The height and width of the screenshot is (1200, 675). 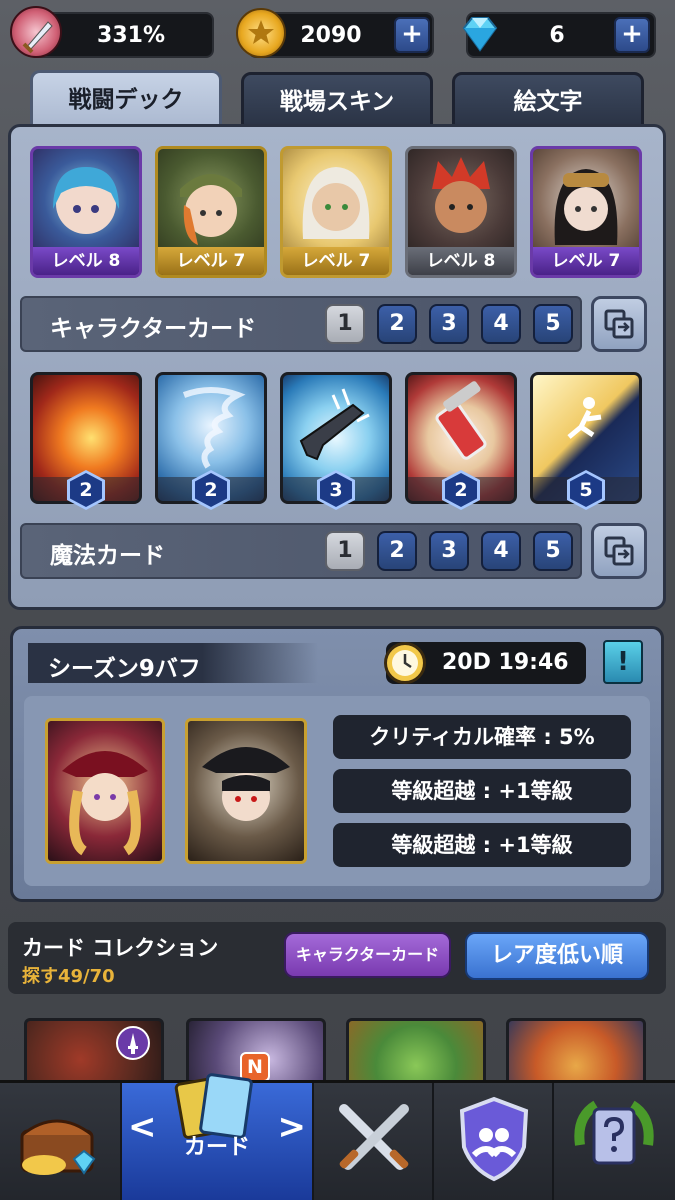 I want to click on character-card-4: レベル 8, so click(x=461, y=212).